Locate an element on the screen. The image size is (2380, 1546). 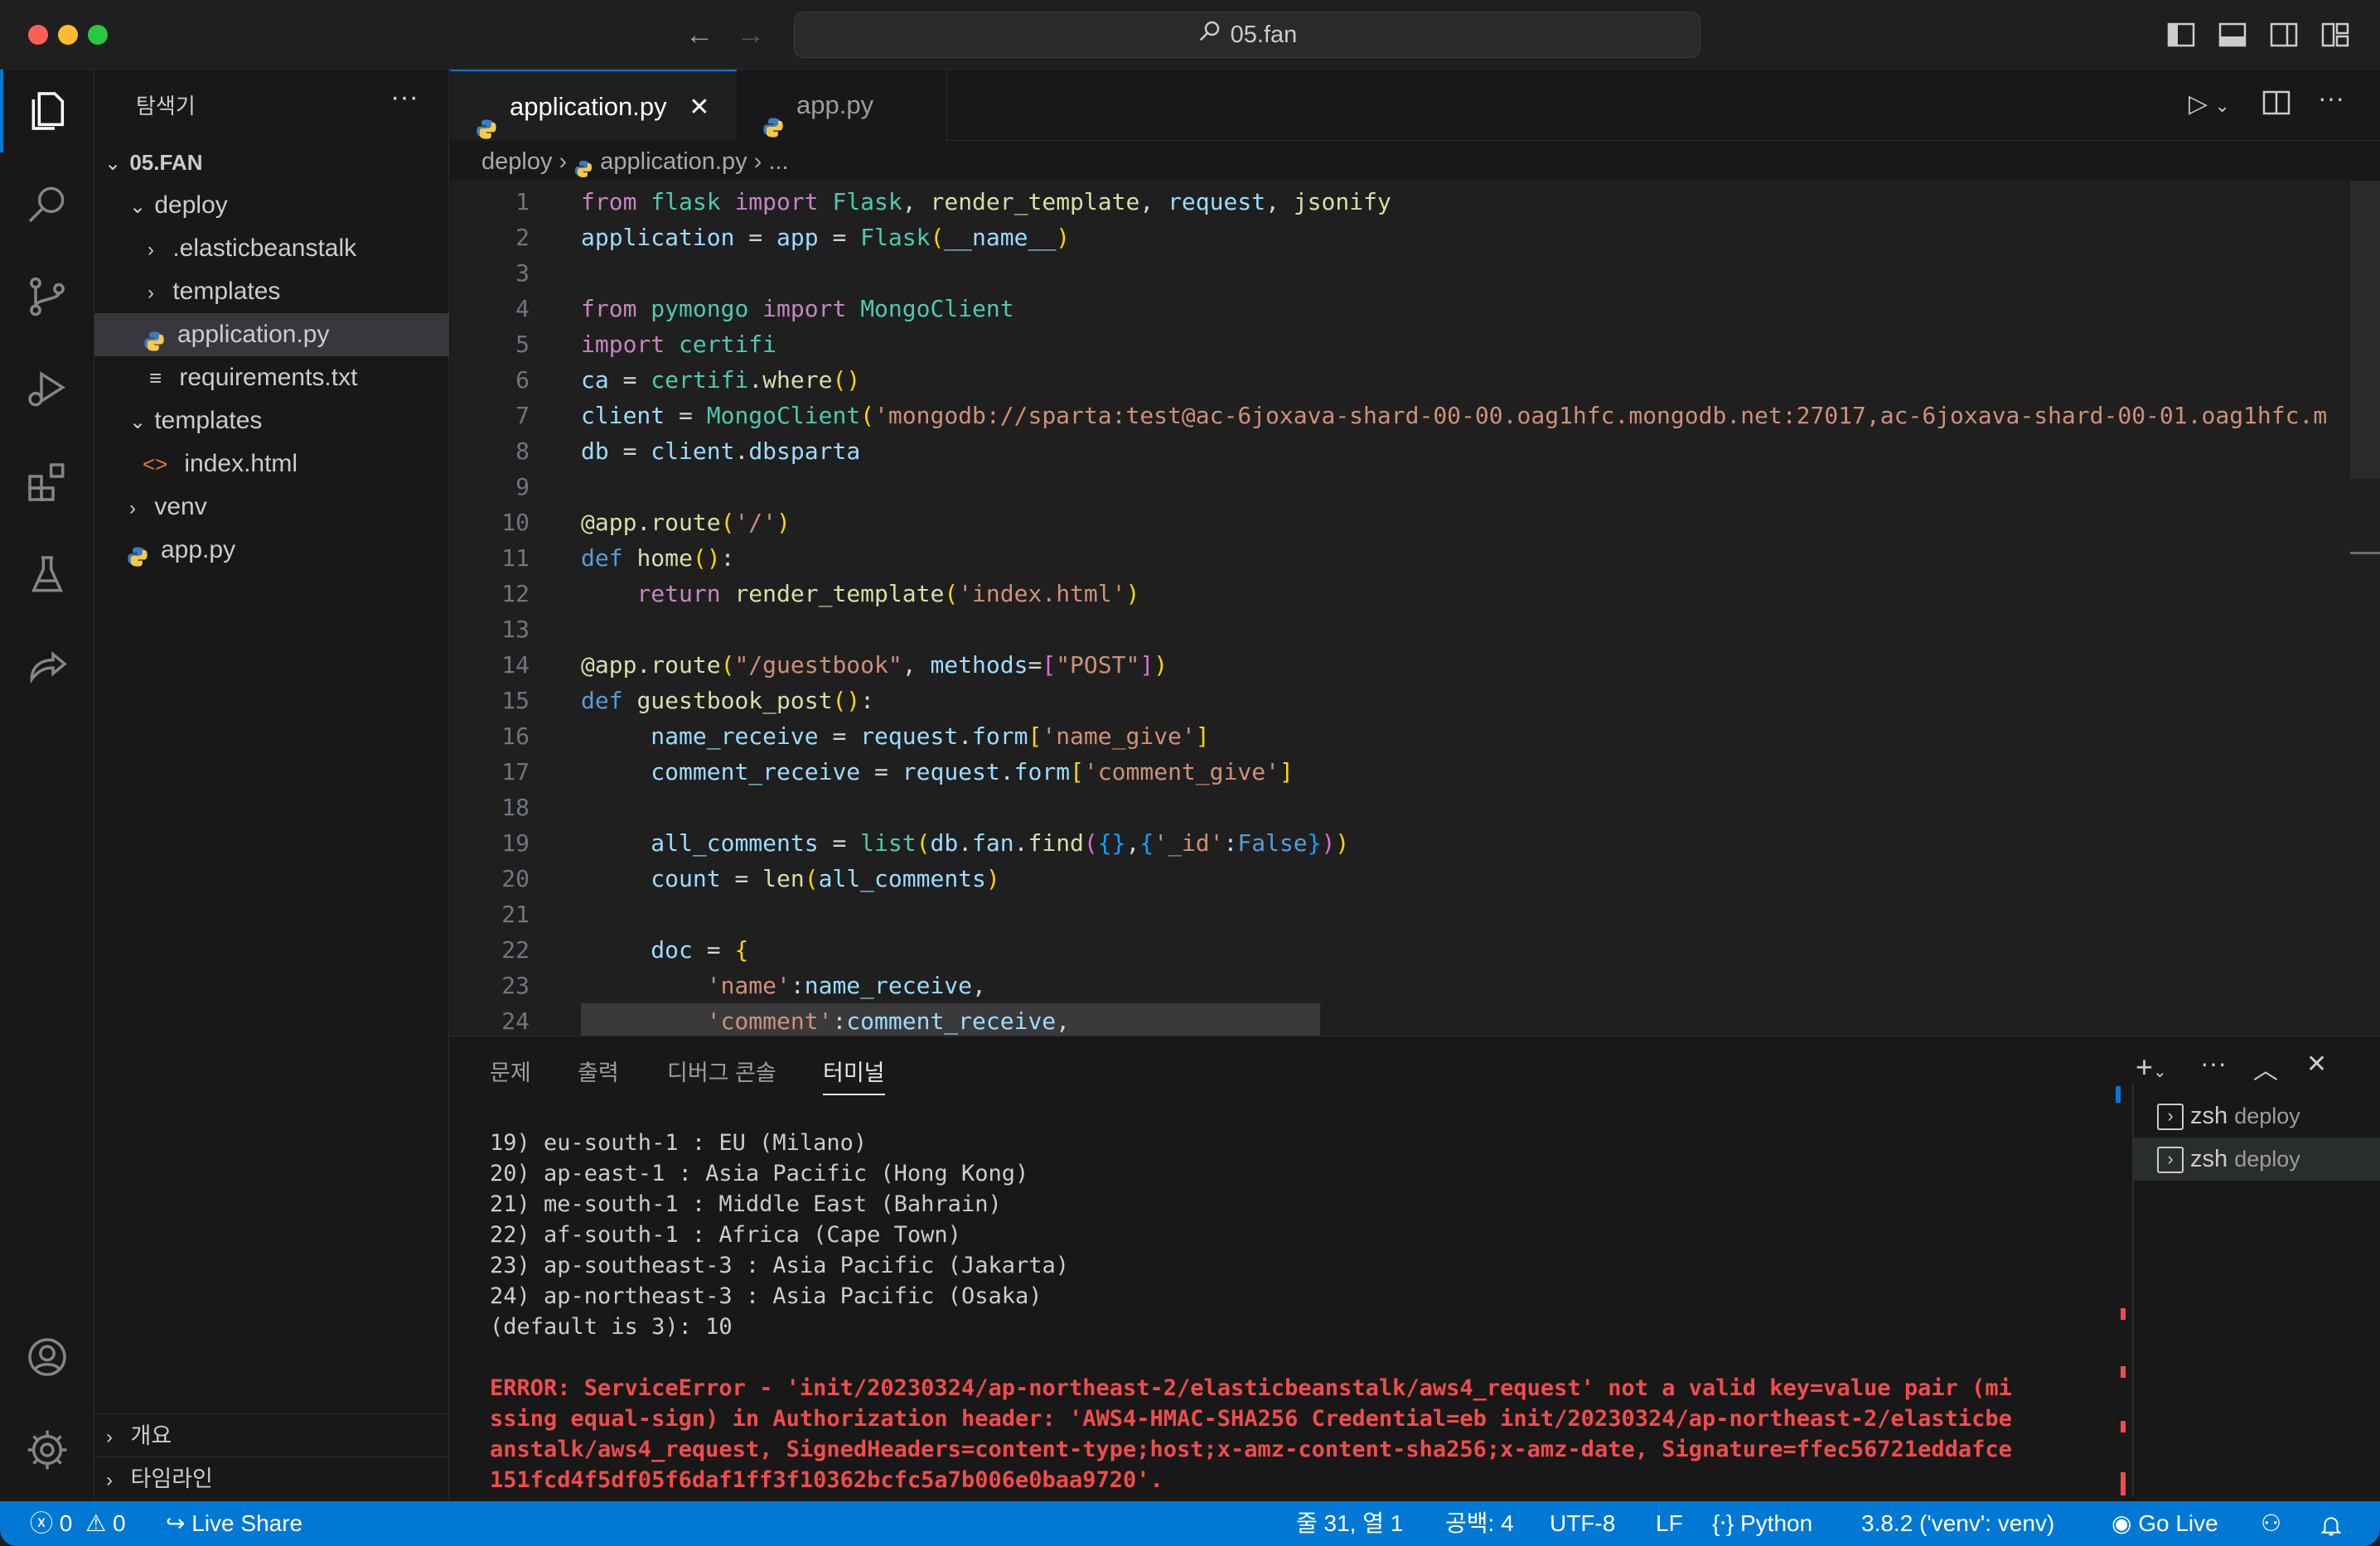
terminal-line: 21) me-south-1 : Middle East (Bahrain) is located at coordinates (746, 1204).